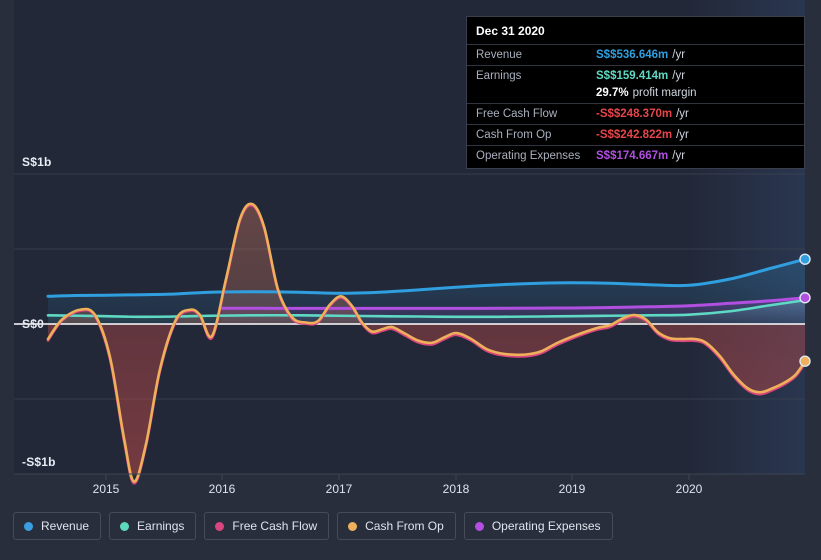  What do you see at coordinates (572, 489) in the screenshot?
I see `x-axis-tick-label: 2019` at bounding box center [572, 489].